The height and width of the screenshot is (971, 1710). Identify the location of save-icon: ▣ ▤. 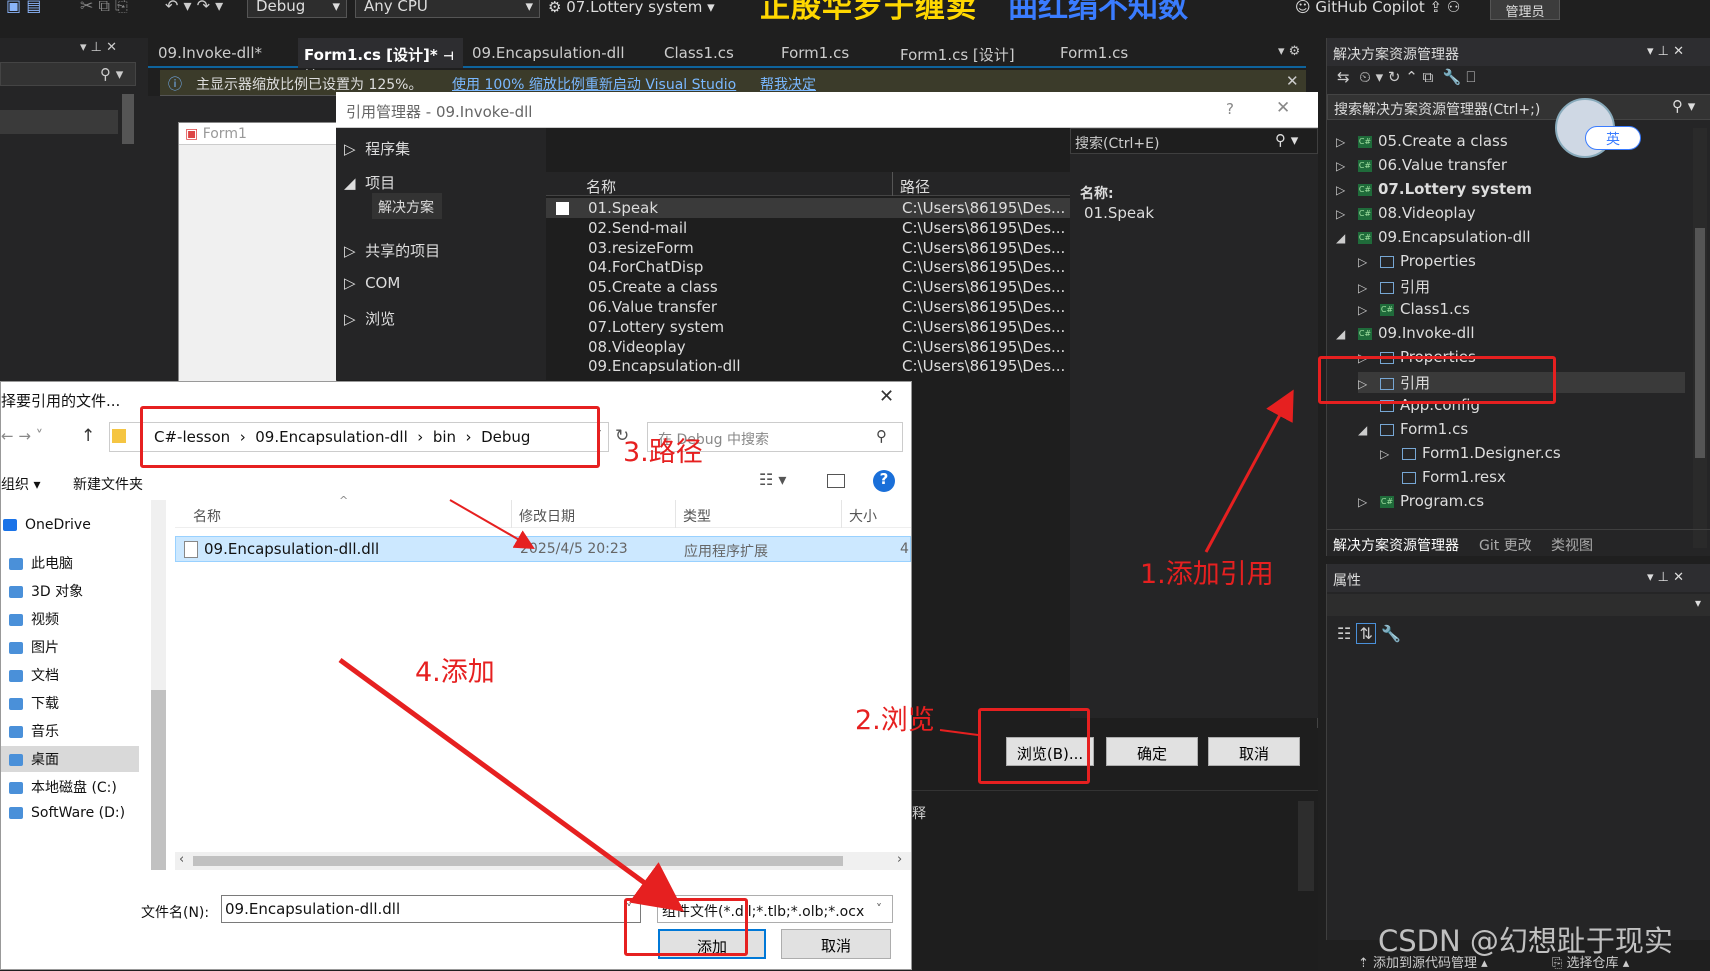
(23, 7).